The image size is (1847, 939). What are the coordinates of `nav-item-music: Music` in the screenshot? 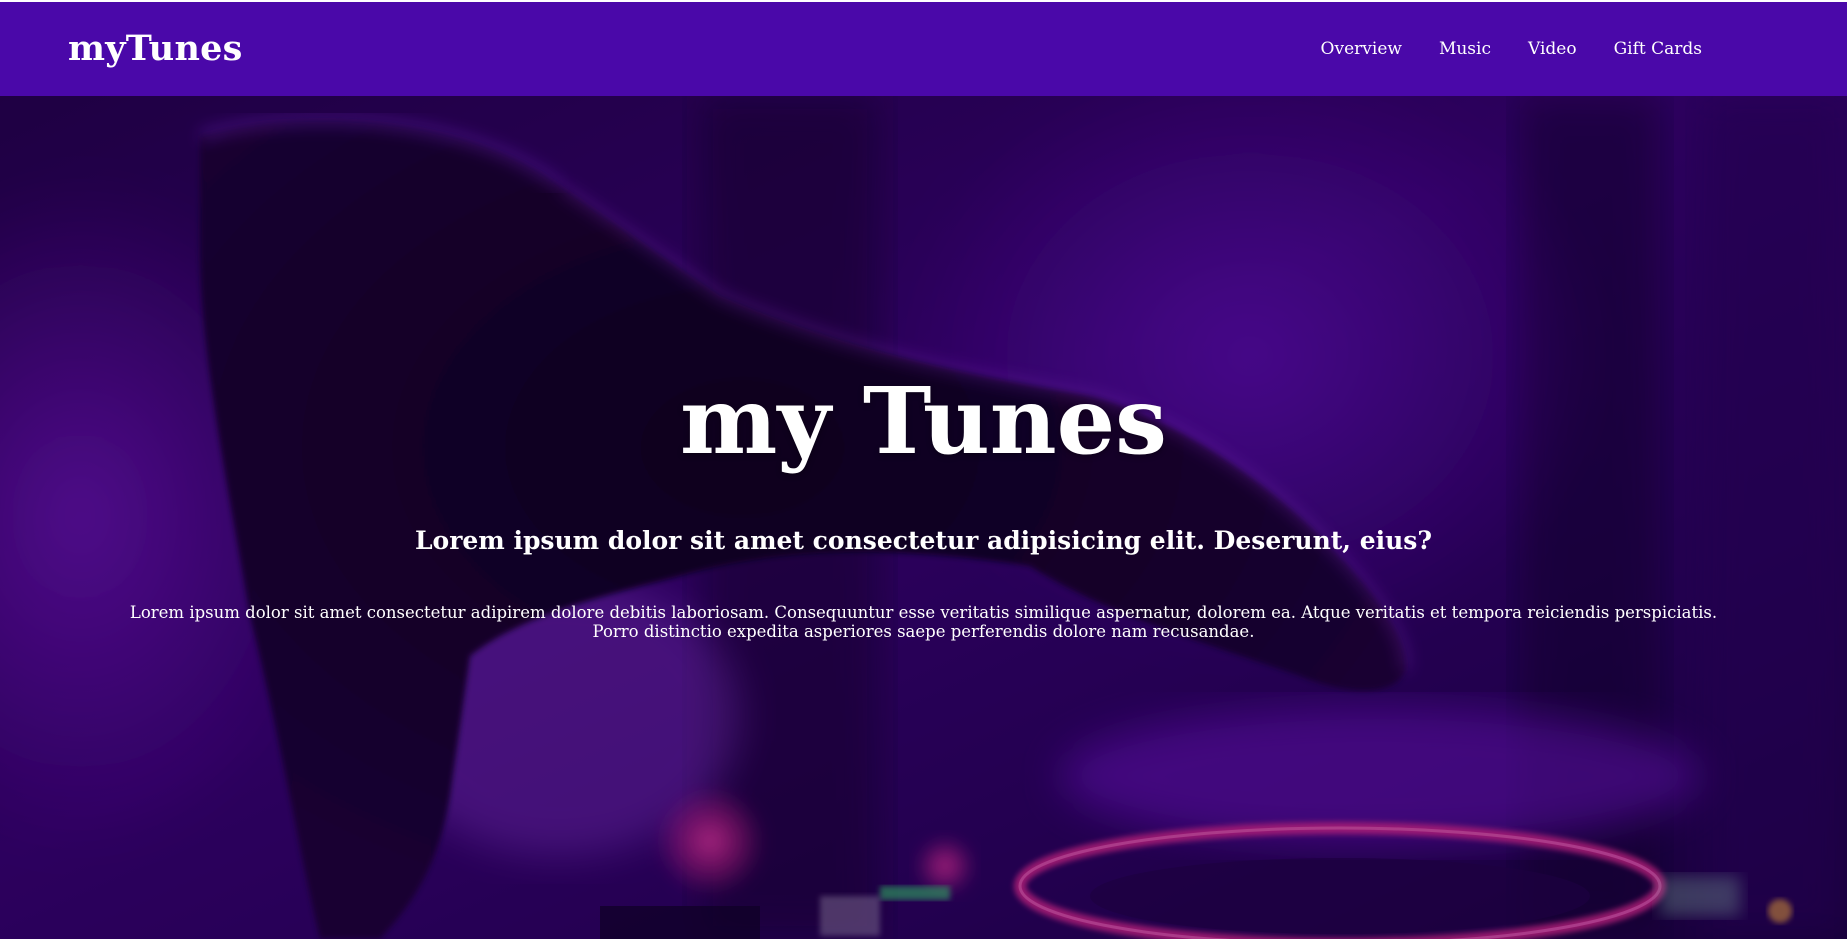 It's located at (1465, 49).